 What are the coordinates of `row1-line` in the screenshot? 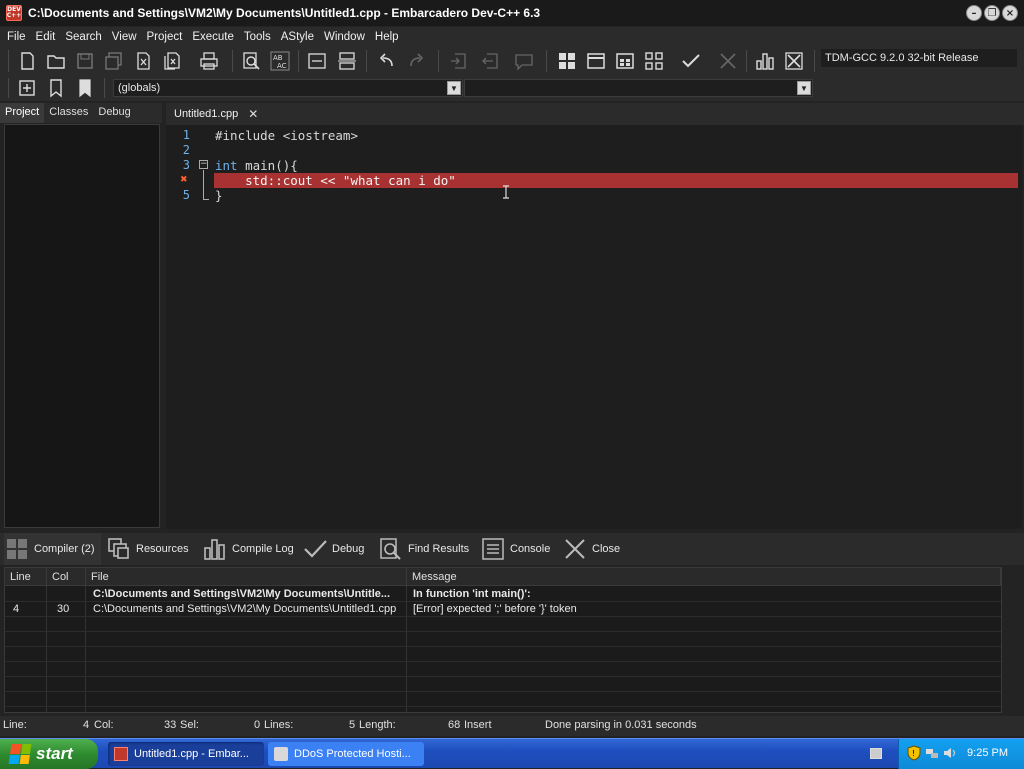 It's located at (26, 594).